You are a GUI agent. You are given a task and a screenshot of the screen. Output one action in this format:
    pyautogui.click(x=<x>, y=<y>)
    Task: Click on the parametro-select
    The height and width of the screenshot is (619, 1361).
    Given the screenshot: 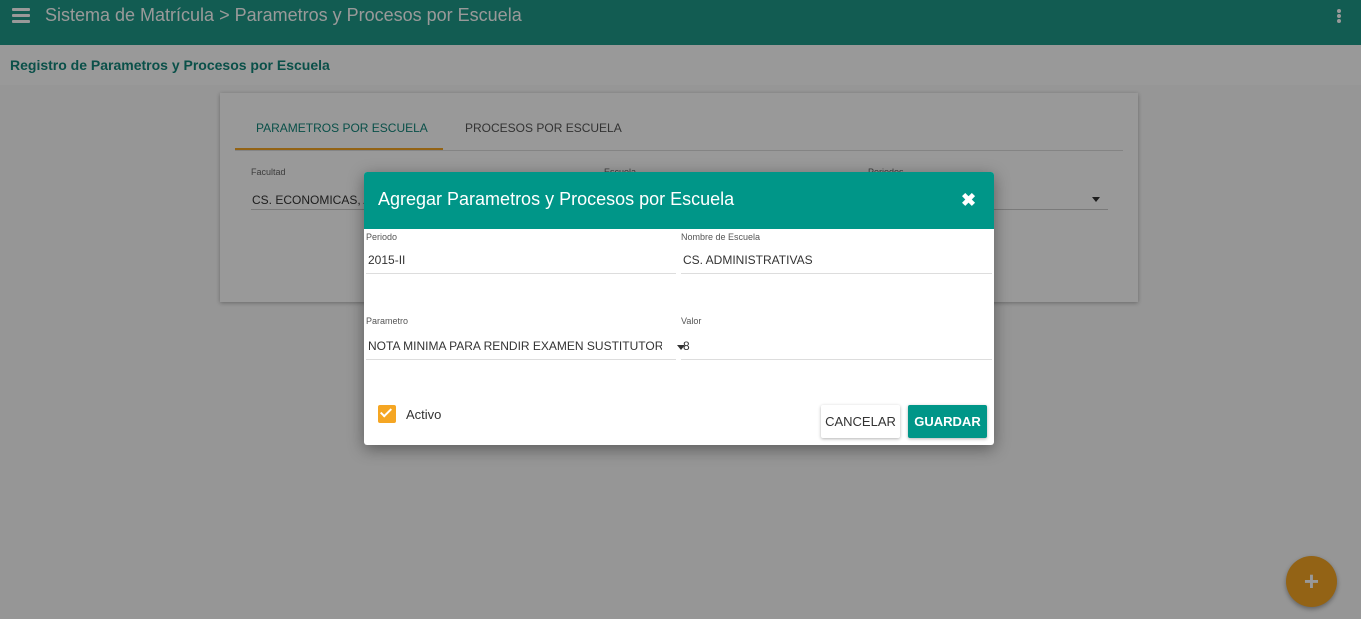 What is the action you would take?
    pyautogui.click(x=521, y=346)
    